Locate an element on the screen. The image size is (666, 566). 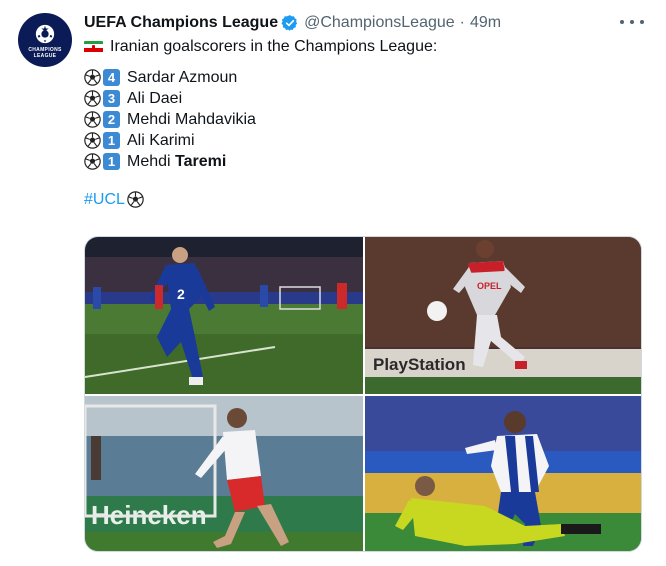
scorer-row: 2 Mehdi Mahdavikia is located at coordinates (260, 119).